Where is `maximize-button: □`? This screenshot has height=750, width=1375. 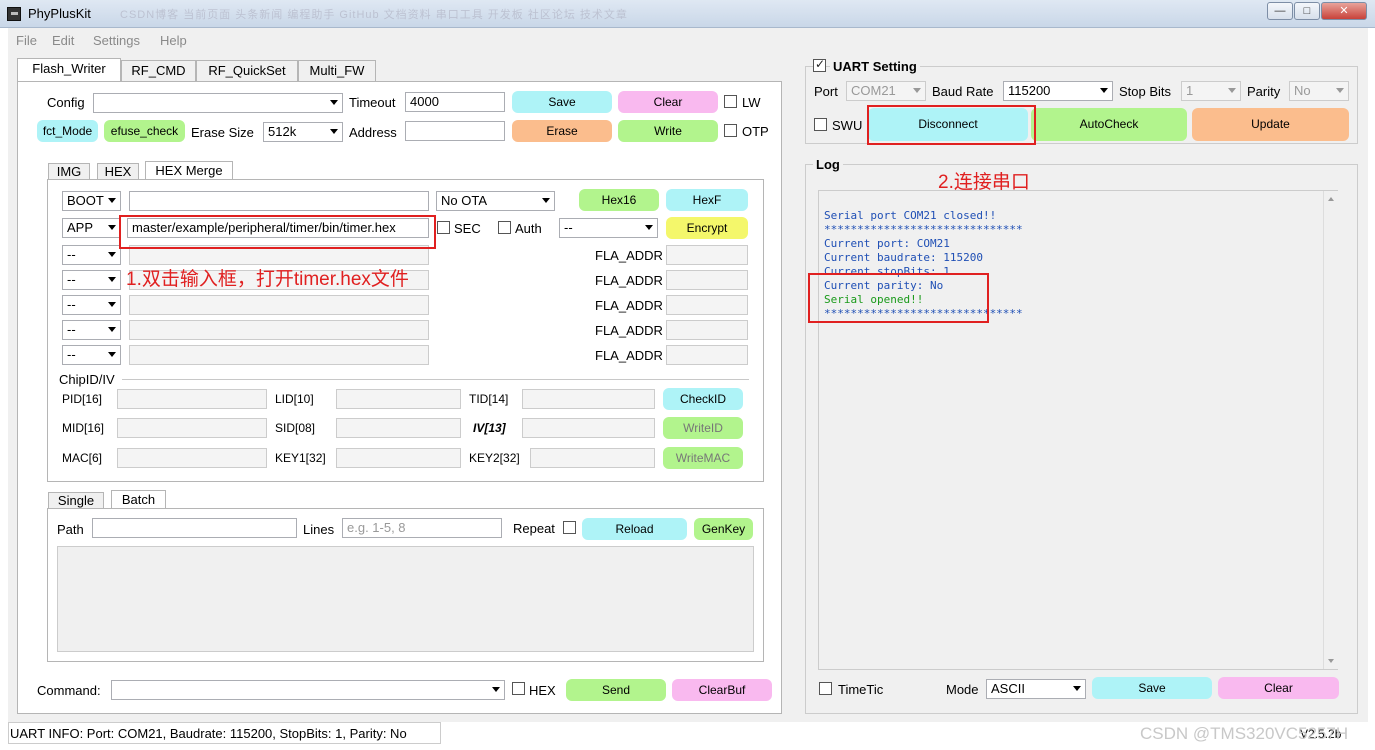
maximize-button: □ is located at coordinates (1307, 11).